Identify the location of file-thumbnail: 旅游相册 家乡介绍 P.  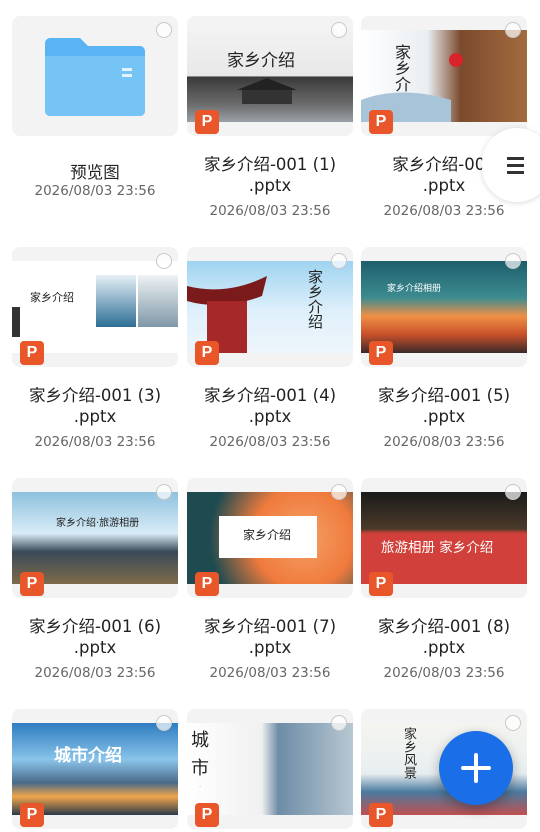
(444, 538).